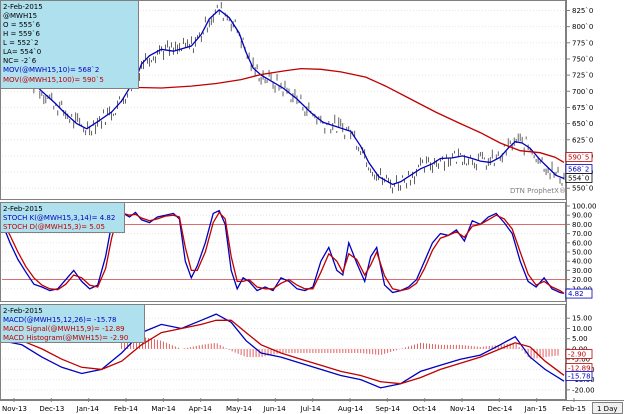 The image size is (624, 414). Describe the element at coordinates (23, 209) in the screenshot. I see `stoch-legend-date: 2-Feb-2015` at that location.